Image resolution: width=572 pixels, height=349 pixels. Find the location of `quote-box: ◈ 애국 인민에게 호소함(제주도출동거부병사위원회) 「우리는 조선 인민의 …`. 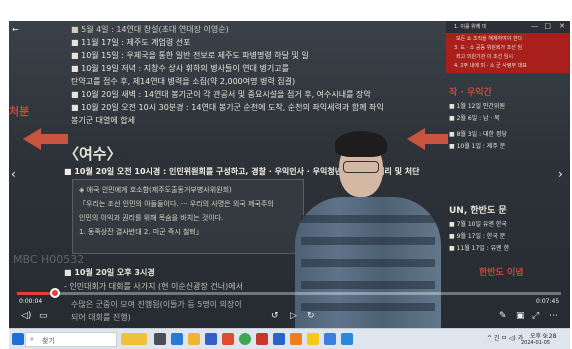

quote-box: ◈ 애국 인민에게 호소함(제주도출동거부병사위원회) 「우리는 조선 인민의 … is located at coordinates (188, 216).